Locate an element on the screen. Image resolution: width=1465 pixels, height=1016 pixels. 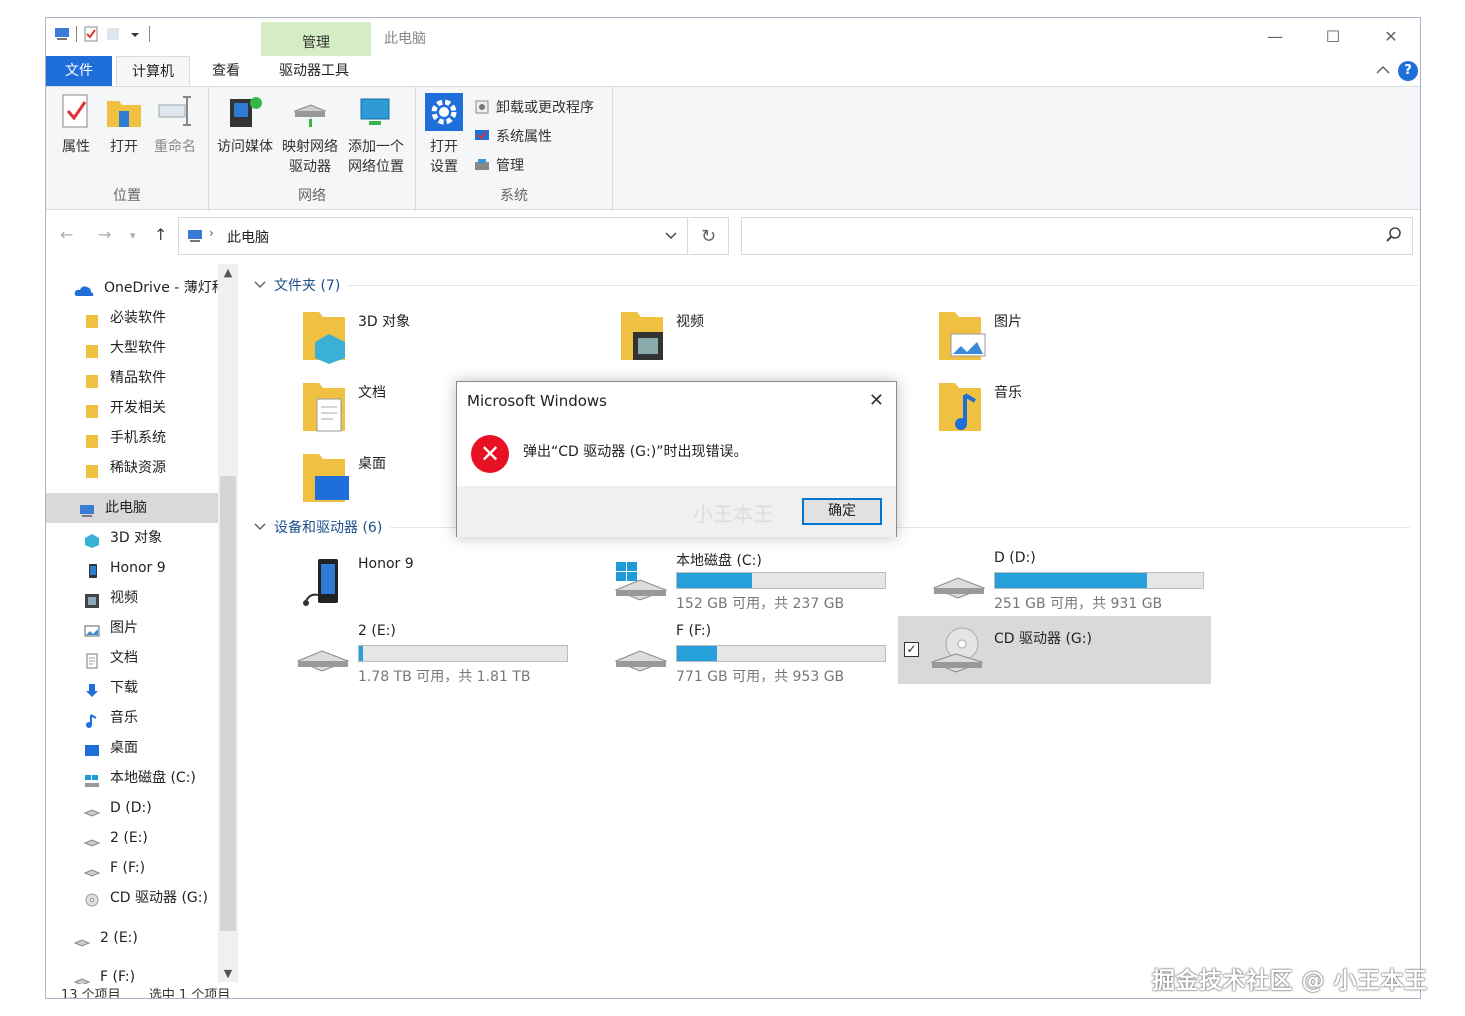
ribbon-group-location: 属性 打开 重命名 位置 is located at coordinates (127, 149).